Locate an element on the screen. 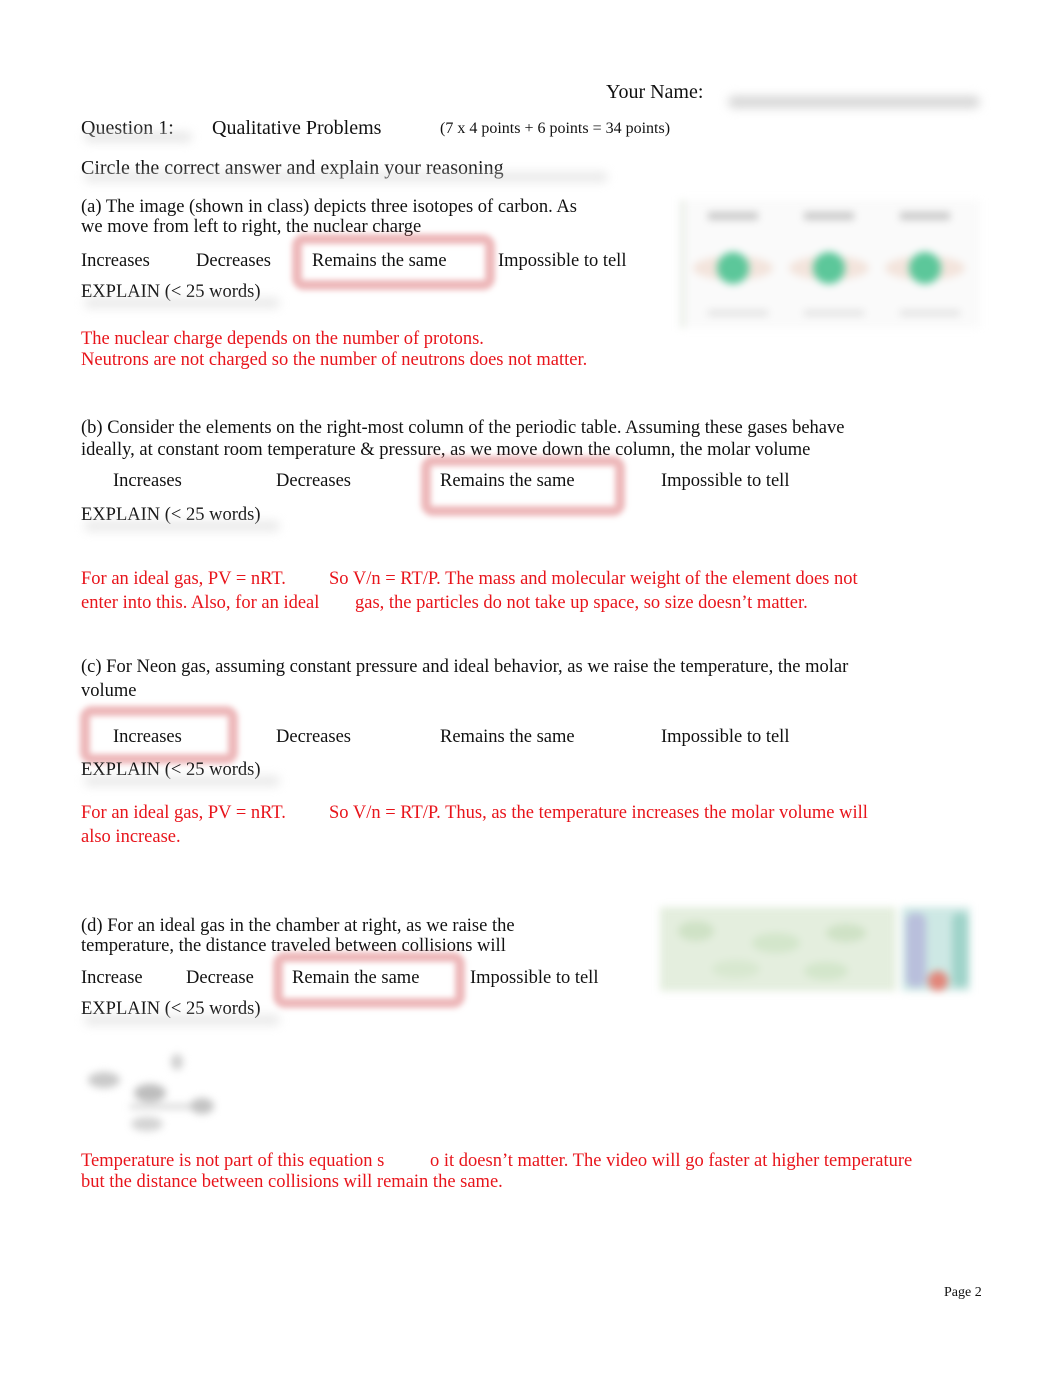 The width and height of the screenshot is (1062, 1376). gas-chamber-image is located at coordinates (815, 949).